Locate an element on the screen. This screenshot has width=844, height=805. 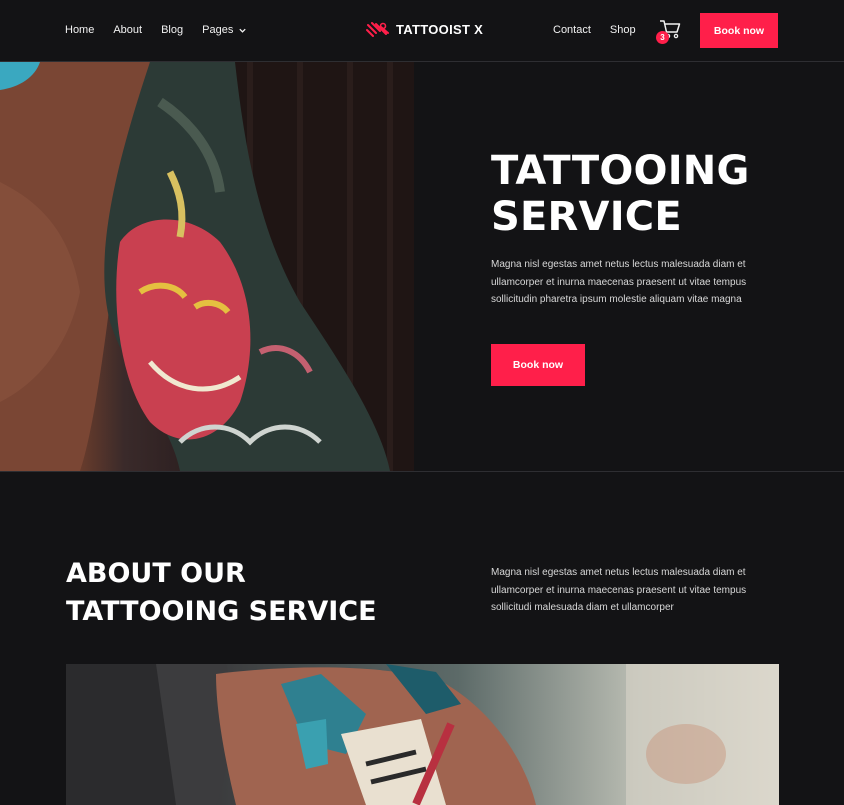
hero-title-line2: SERVICE is located at coordinates (586, 217).